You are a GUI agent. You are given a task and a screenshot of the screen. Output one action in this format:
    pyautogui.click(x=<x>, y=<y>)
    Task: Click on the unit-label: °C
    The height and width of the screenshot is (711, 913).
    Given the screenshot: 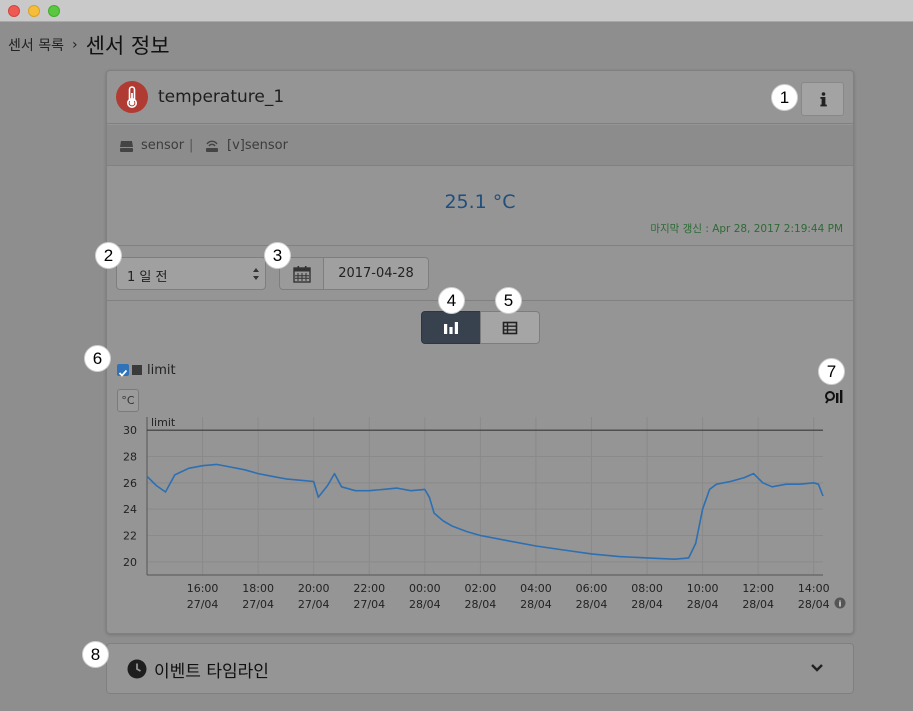 What is the action you would take?
    pyautogui.click(x=128, y=400)
    